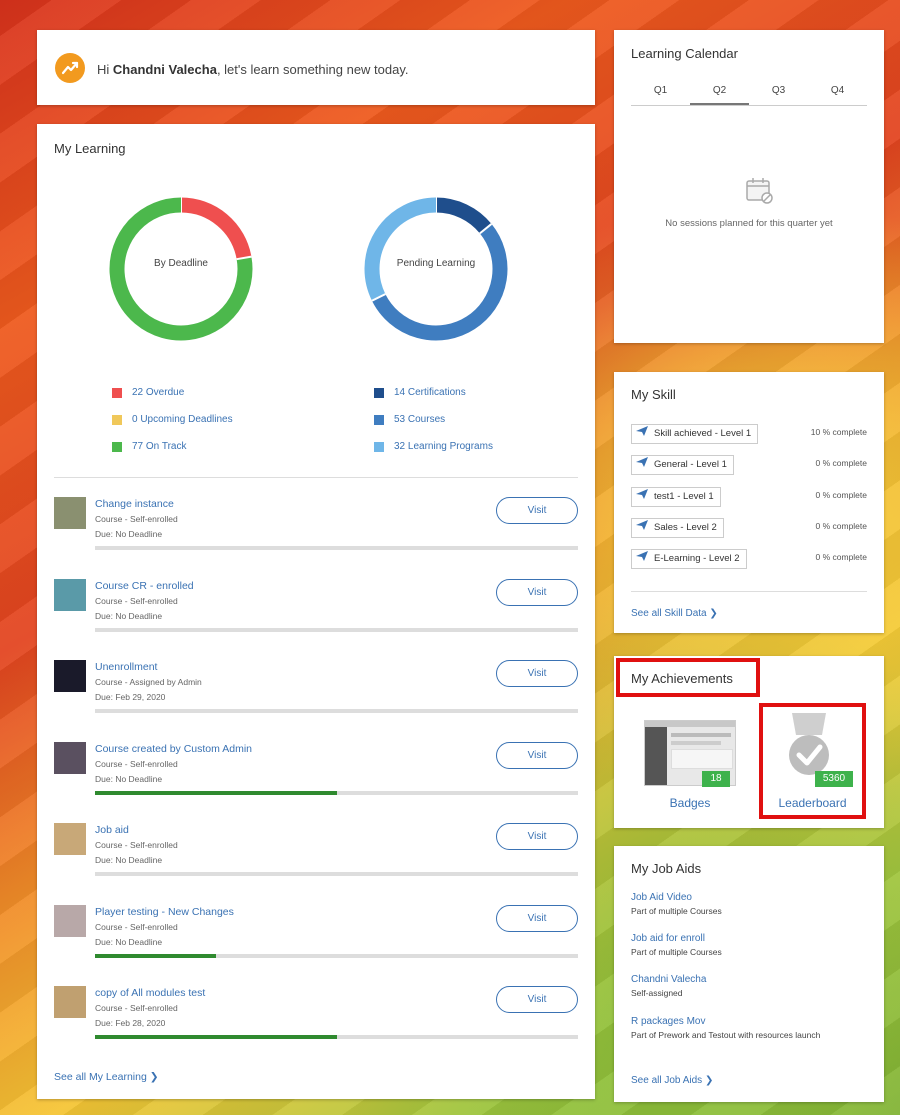  I want to click on calendar-empty-icon, so click(759, 192).